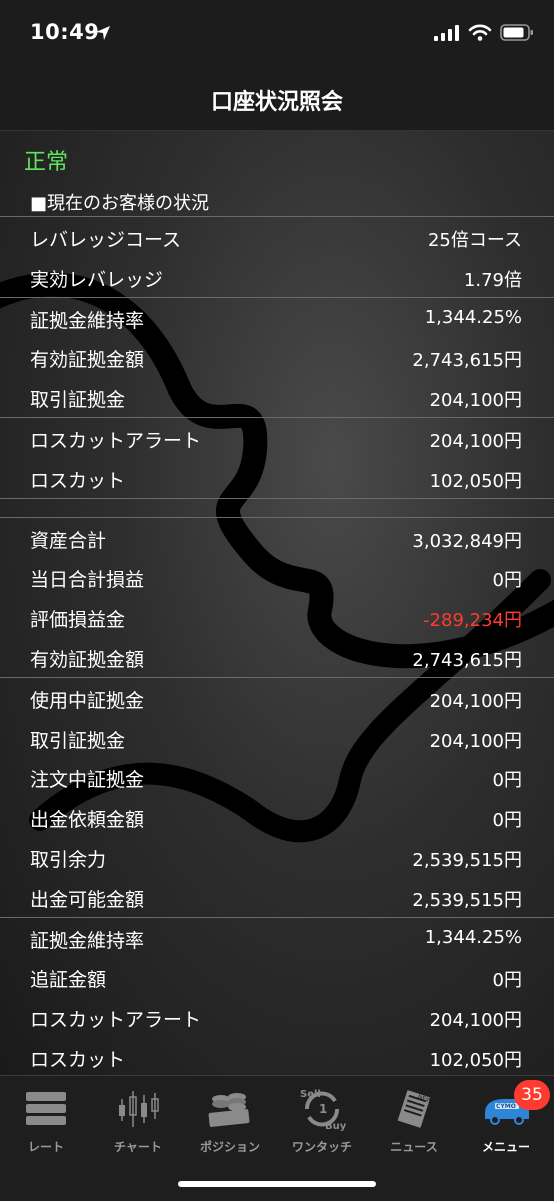 This screenshot has width=554, height=1201. Describe the element at coordinates (321, 1147) in the screenshot. I see `tab-label: ワンタッチ` at that location.